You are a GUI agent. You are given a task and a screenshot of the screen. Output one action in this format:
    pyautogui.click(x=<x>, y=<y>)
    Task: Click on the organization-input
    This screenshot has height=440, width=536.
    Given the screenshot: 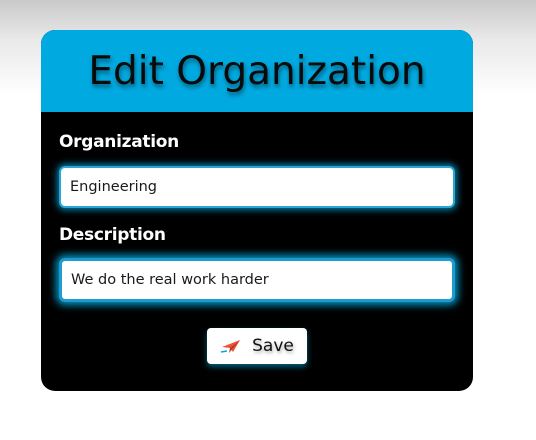 What is the action you would take?
    pyautogui.click(x=257, y=187)
    